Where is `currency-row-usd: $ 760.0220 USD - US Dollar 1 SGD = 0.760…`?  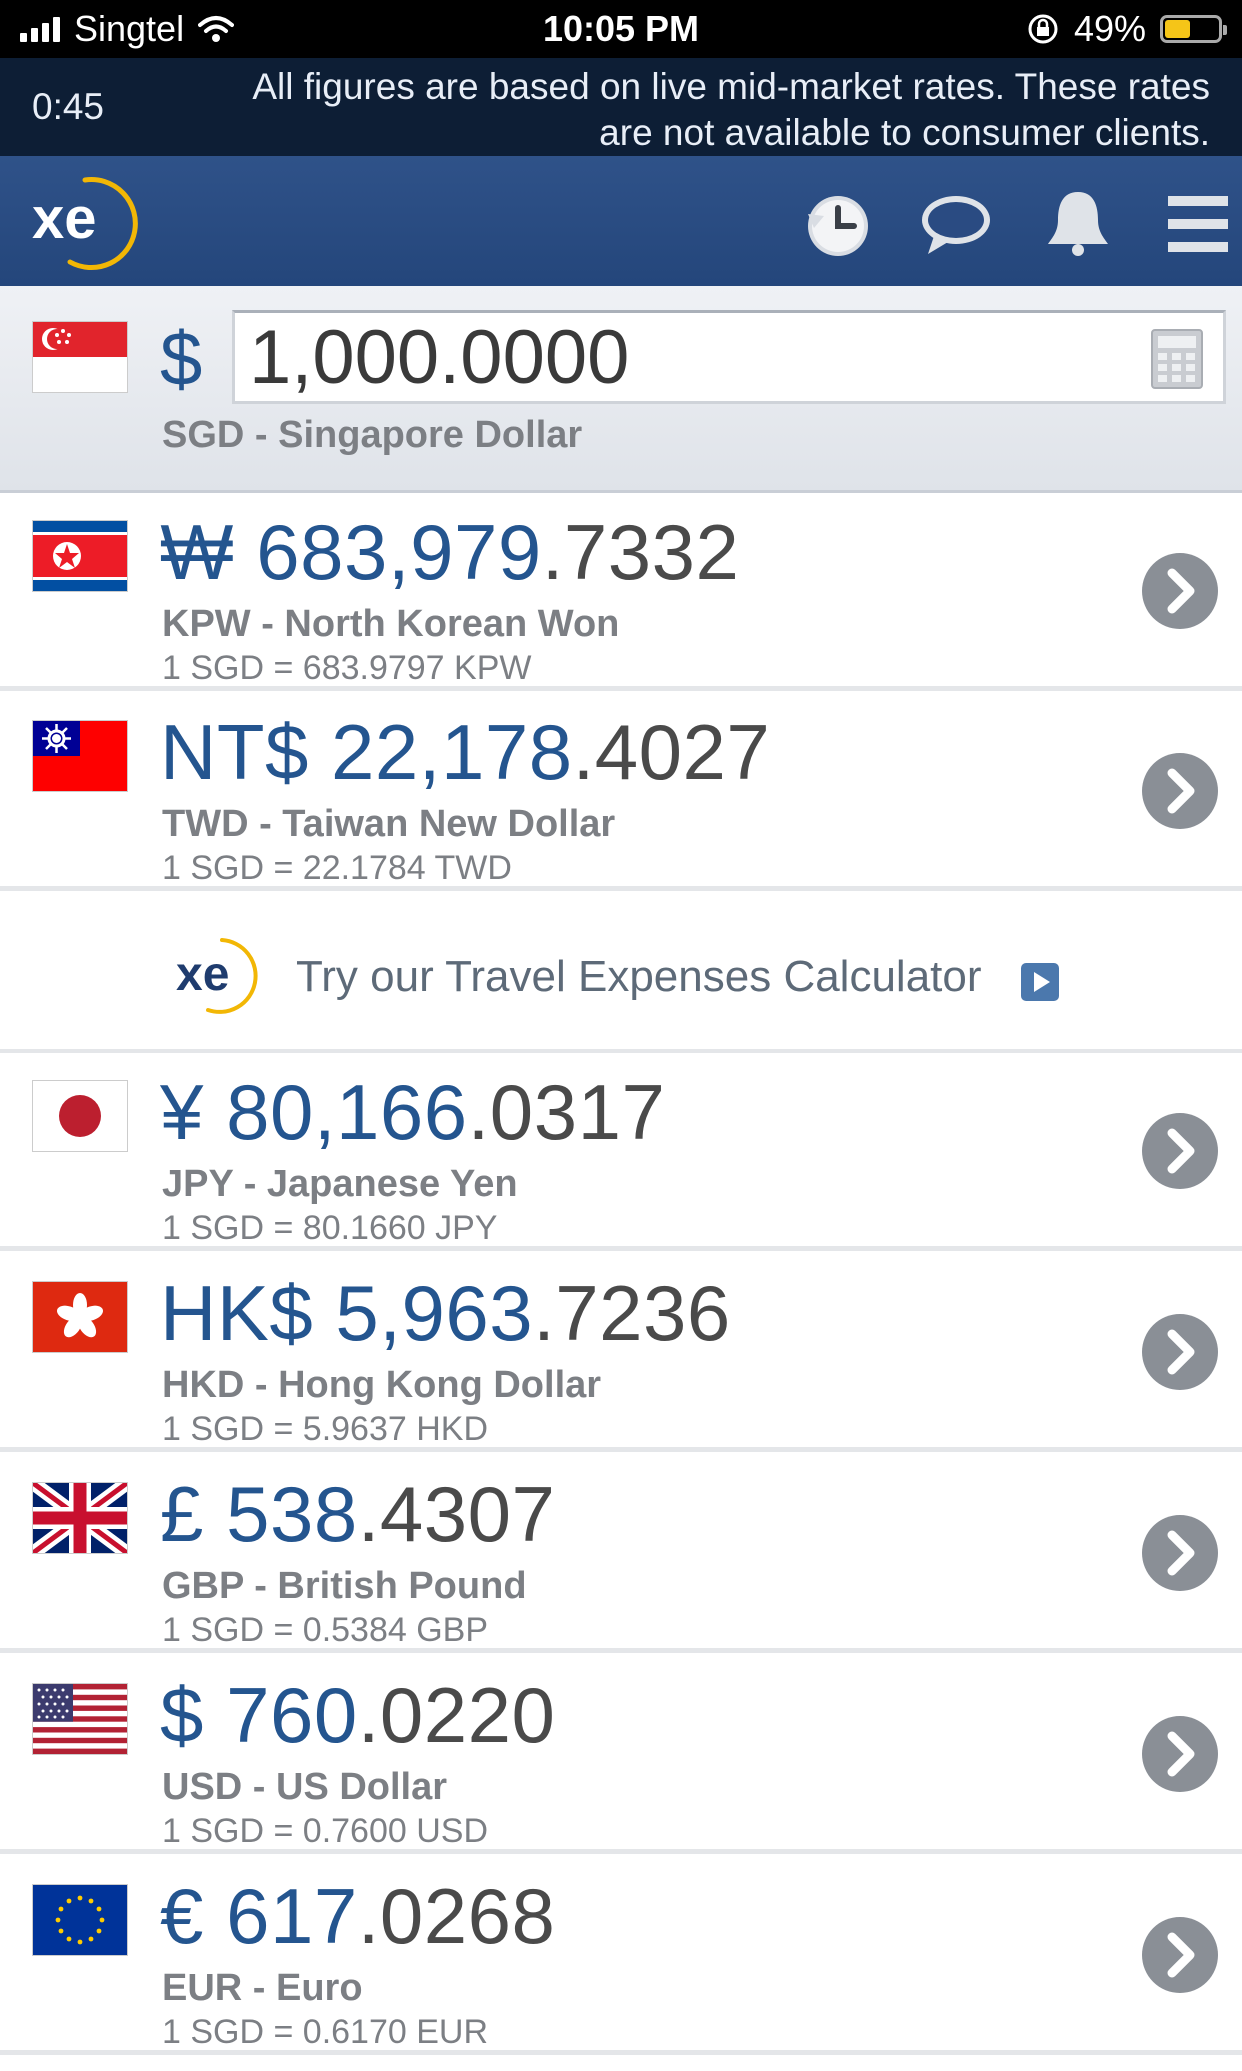 currency-row-usd: $ 760.0220 USD - US Dollar 1 SGD = 0.760… is located at coordinates (621, 1755).